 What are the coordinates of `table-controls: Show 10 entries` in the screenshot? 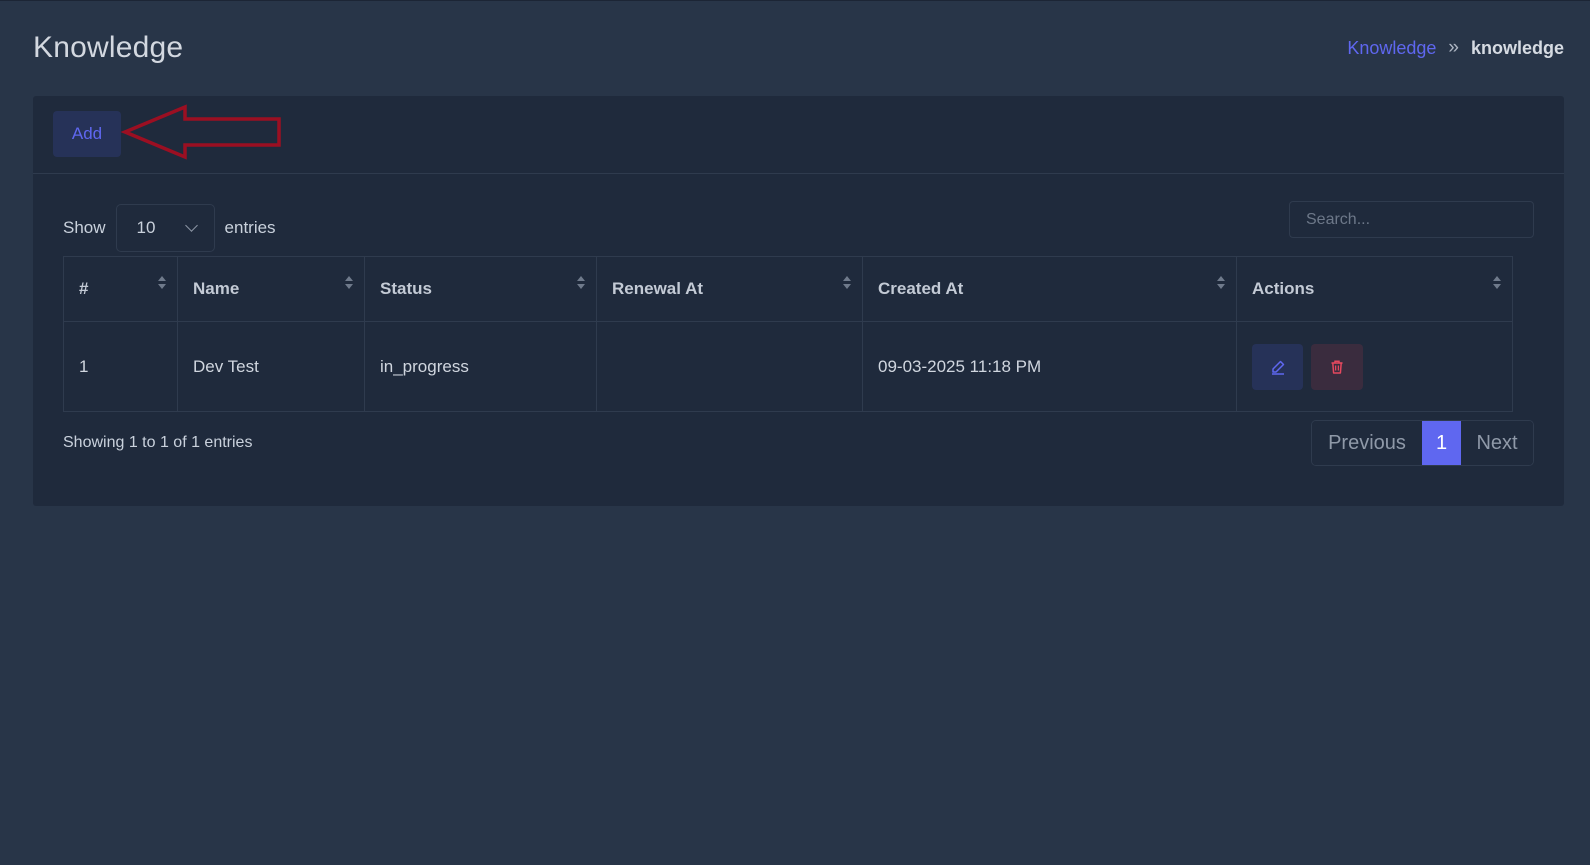 It's located at (798, 226).